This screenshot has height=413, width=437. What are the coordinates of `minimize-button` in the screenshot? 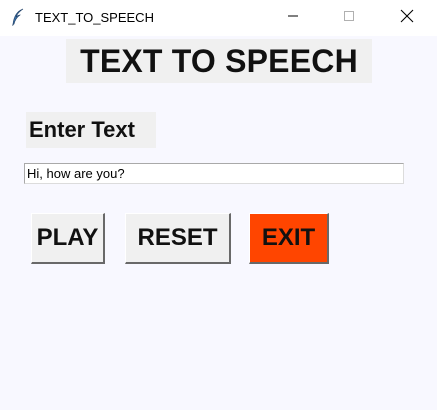 It's located at (293, 18).